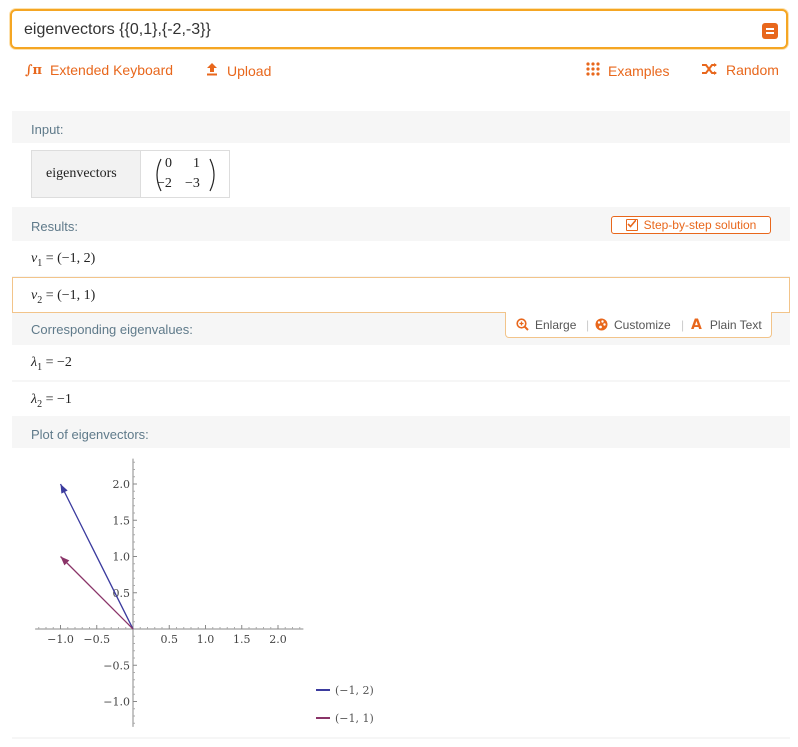  What do you see at coordinates (242, 639) in the screenshot?
I see `x-tick-label: 1.5` at bounding box center [242, 639].